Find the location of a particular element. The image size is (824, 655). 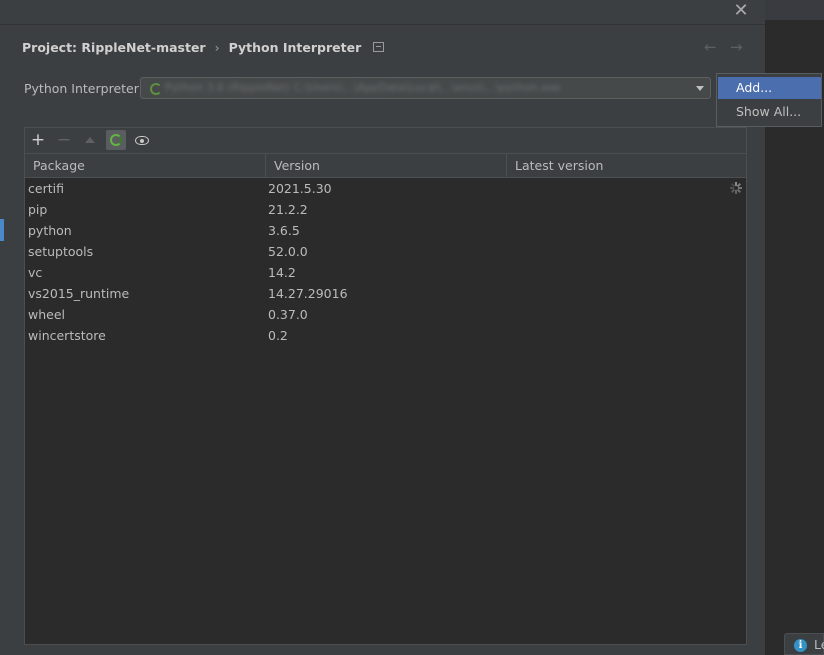

package-version: 14.2 is located at coordinates (282, 272).